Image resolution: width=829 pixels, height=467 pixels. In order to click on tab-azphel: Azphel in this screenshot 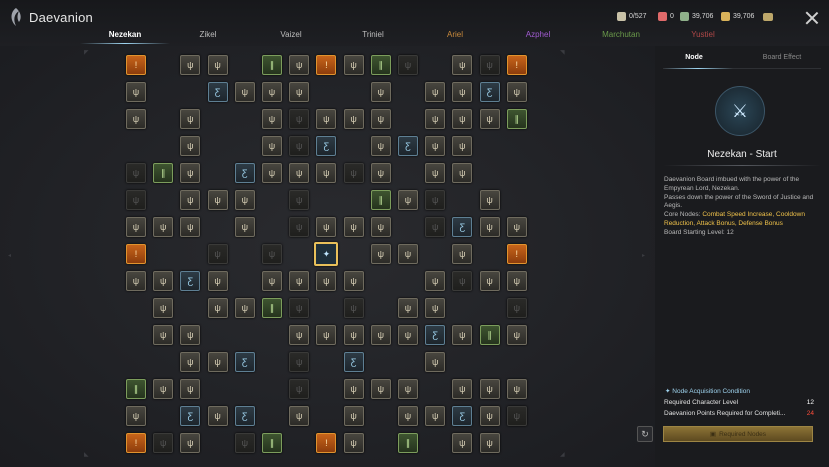, I will do `click(538, 34)`.